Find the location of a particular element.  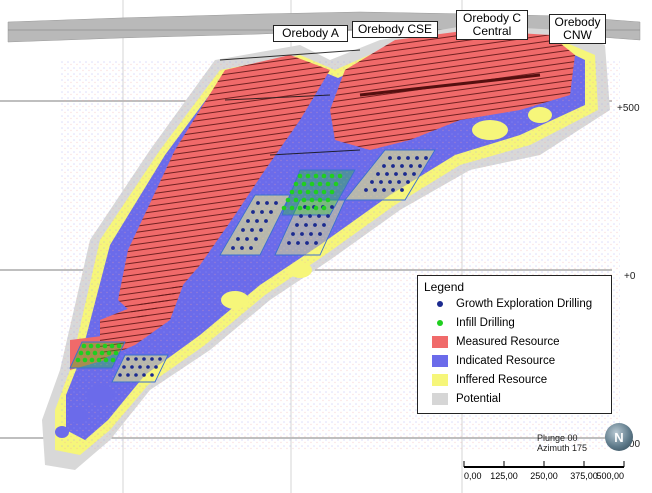

orebody-c-central-label: Orebody C Central is located at coordinates (492, 25).